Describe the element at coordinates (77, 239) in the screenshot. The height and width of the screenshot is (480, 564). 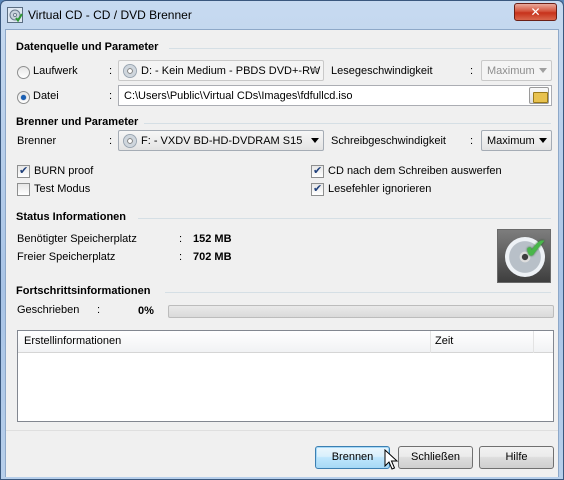
I see `required-space-label: Benötigter Speicherplatz` at that location.